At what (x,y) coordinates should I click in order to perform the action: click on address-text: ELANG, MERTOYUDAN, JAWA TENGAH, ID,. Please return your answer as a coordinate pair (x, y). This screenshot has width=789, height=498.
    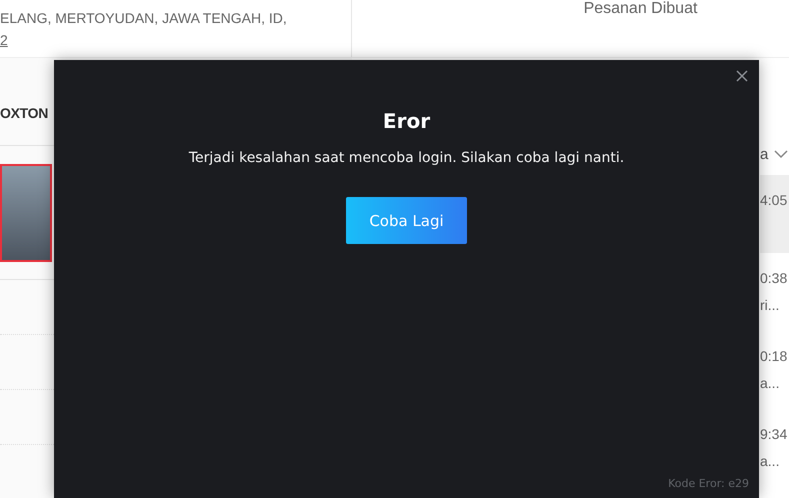
    Looking at the image, I should click on (144, 18).